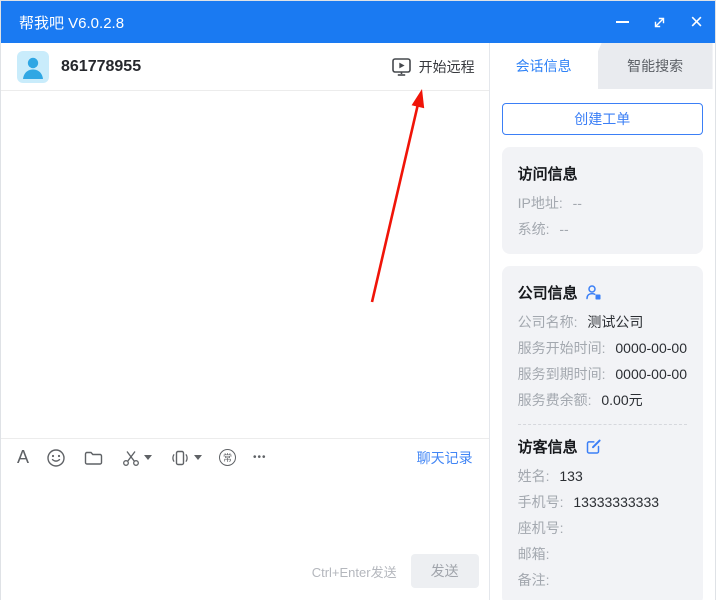 Image resolution: width=716 pixels, height=601 pixels. What do you see at coordinates (401, 67) in the screenshot?
I see `remote-screen-play-icon` at bounding box center [401, 67].